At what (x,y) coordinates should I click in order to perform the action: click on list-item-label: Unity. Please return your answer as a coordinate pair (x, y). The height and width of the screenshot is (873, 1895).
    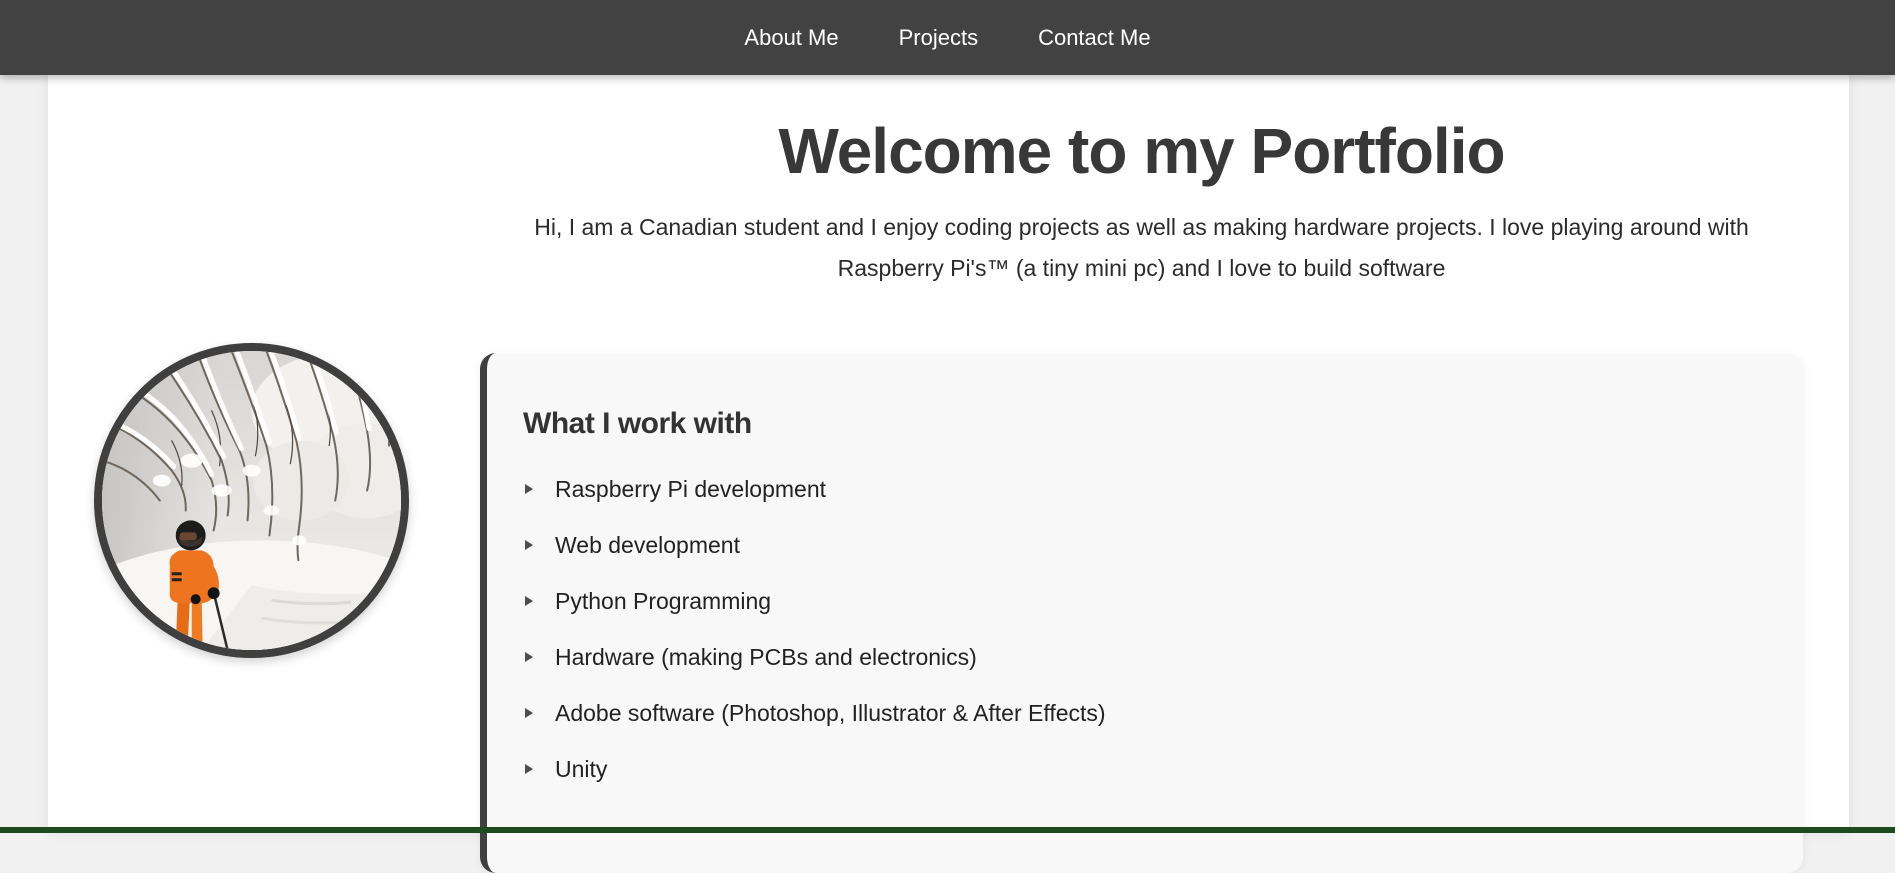
    Looking at the image, I should click on (581, 769).